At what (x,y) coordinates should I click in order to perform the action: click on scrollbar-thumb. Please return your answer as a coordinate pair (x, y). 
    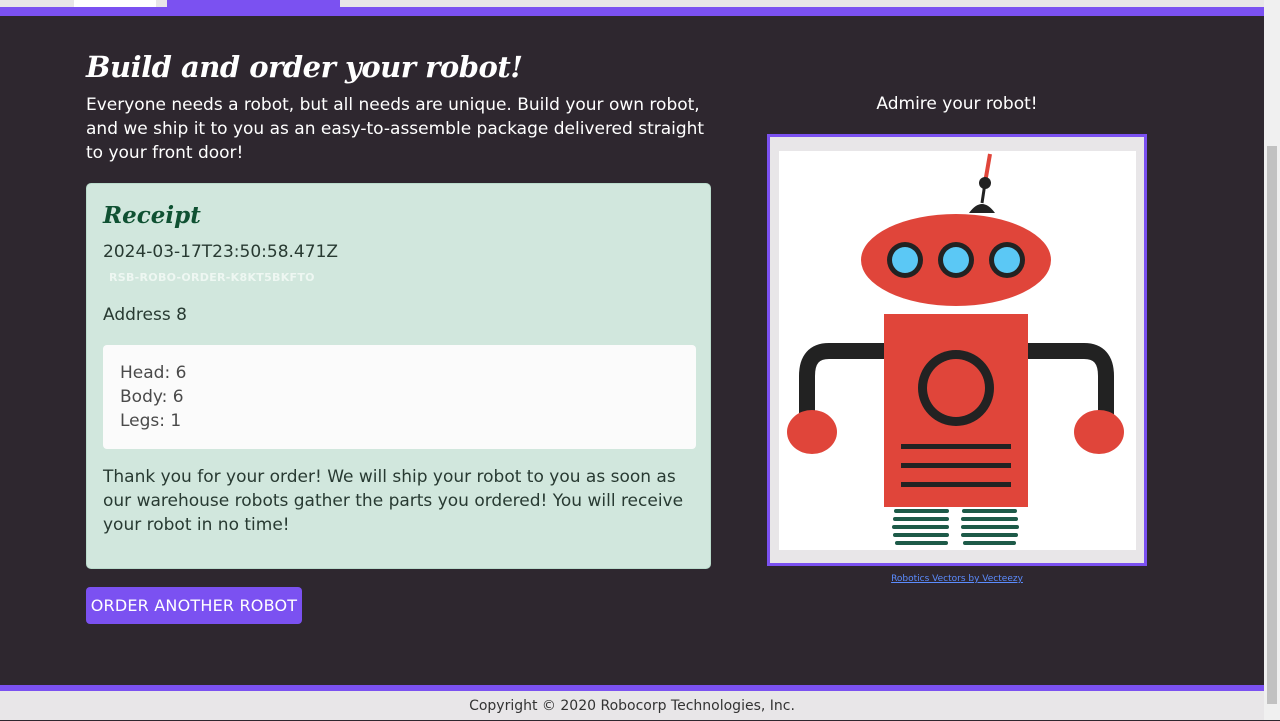
    Looking at the image, I should click on (1272, 425).